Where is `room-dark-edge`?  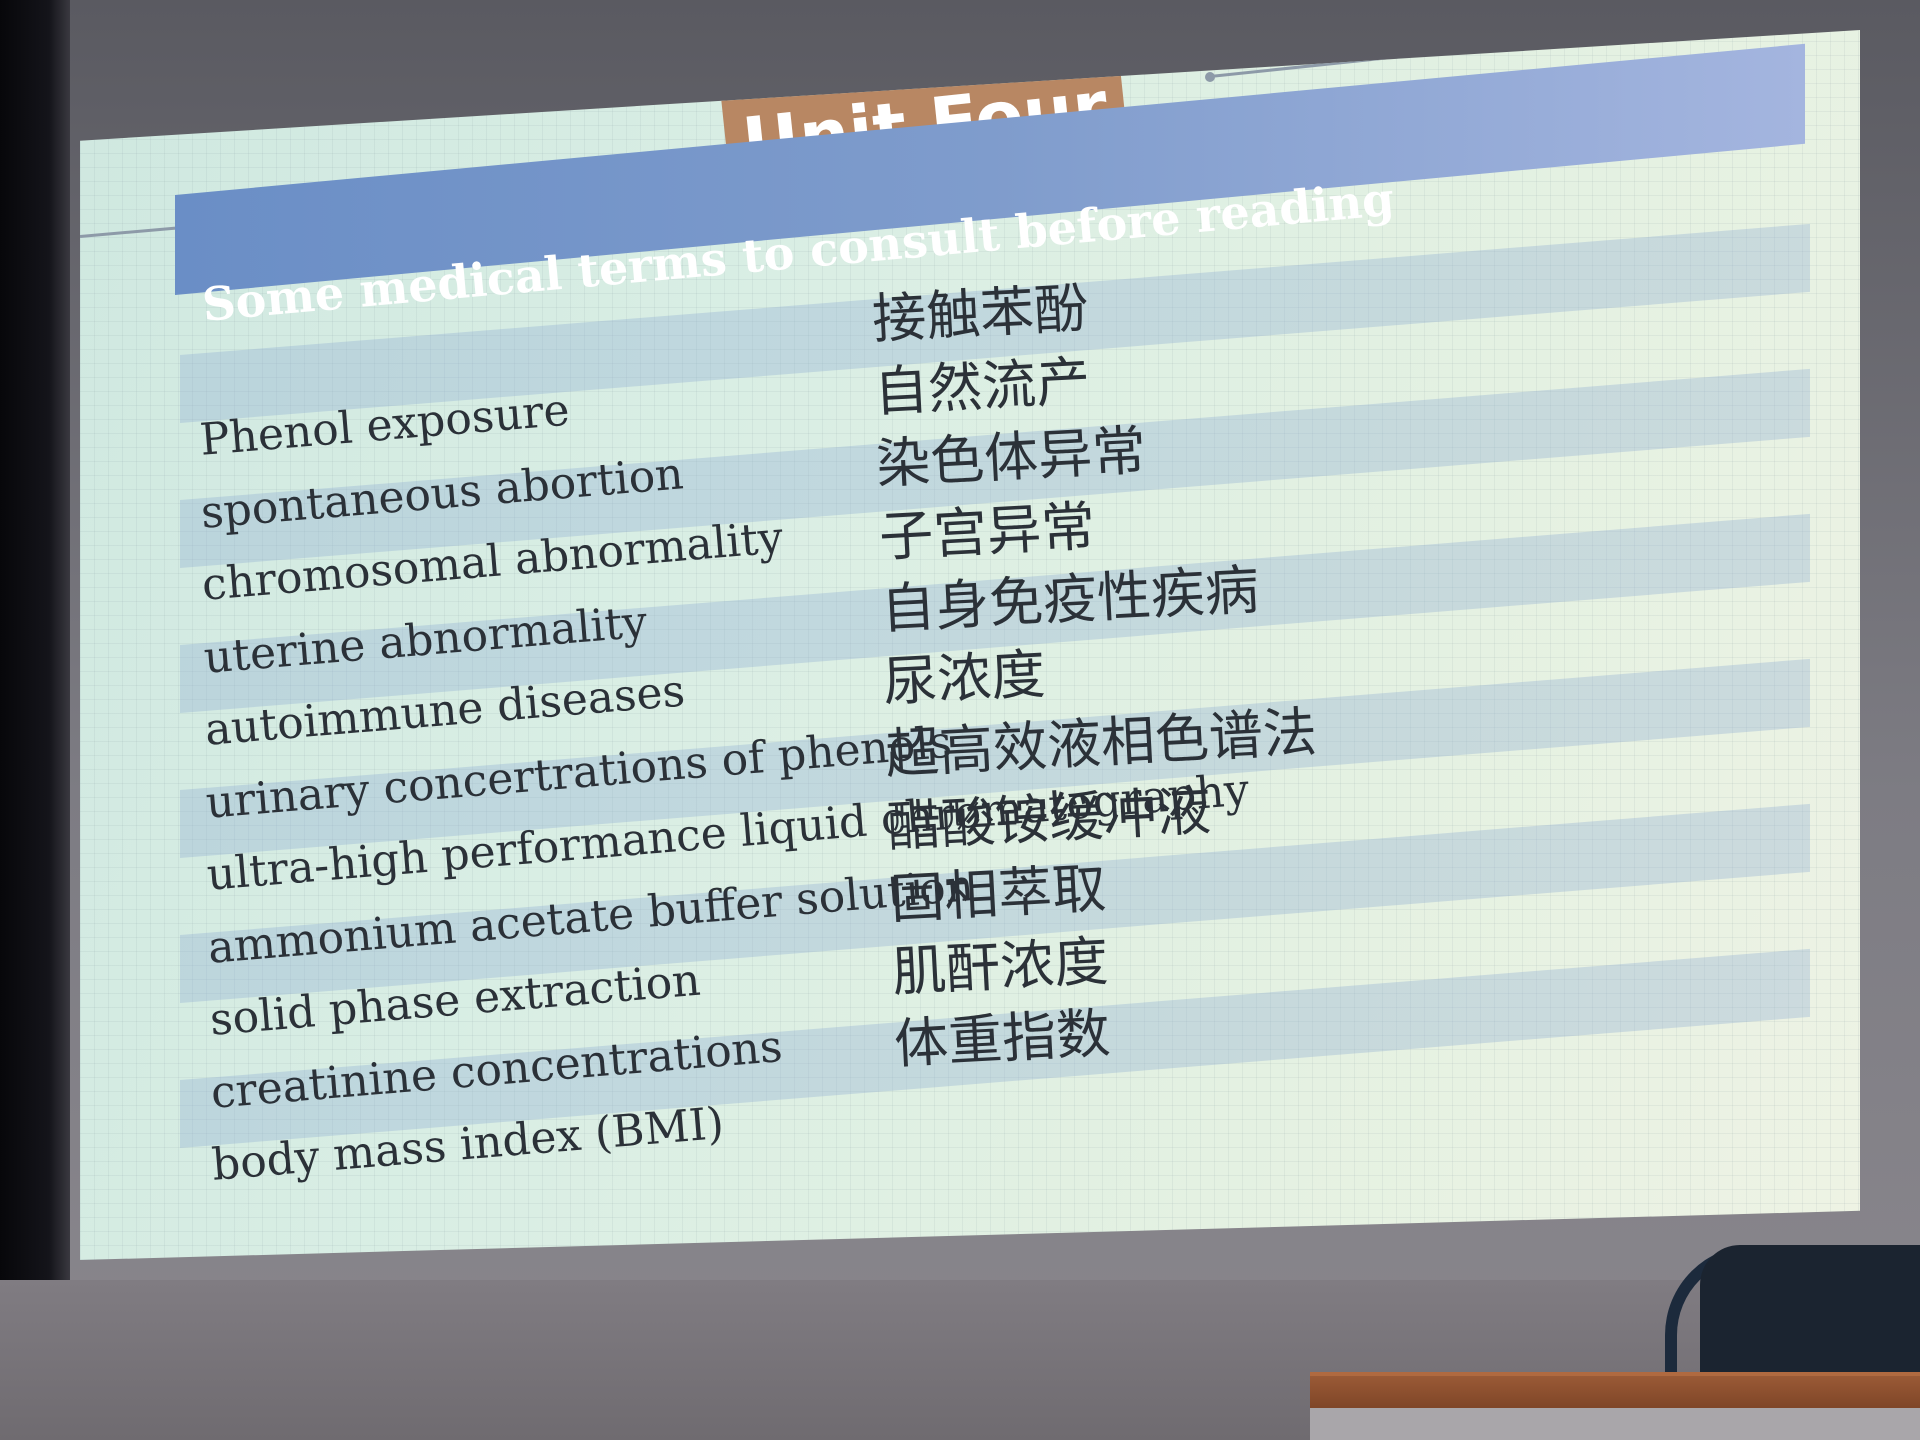 room-dark-edge is located at coordinates (35, 720).